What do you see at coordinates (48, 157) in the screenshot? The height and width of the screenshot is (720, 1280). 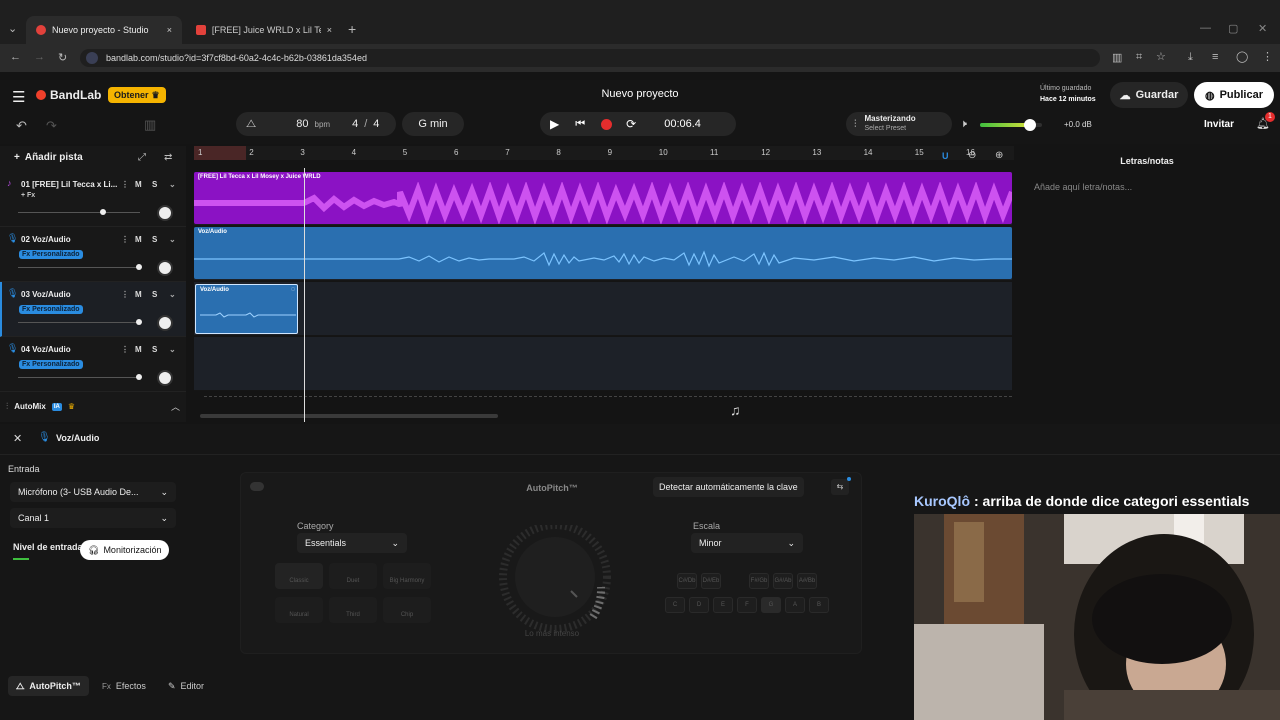 I see `add-track-button: + Añadir pista` at bounding box center [48, 157].